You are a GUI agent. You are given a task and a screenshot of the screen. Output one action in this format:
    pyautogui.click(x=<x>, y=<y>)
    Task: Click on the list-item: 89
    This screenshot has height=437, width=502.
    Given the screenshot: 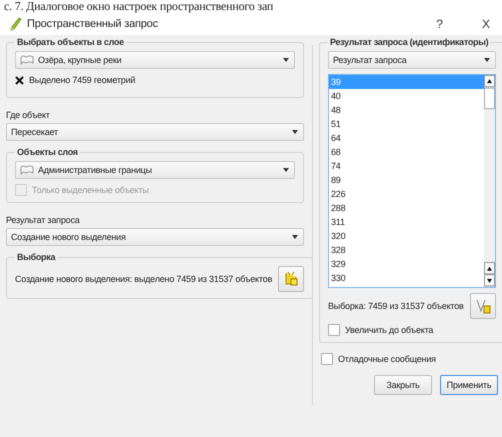 What is the action you would take?
    pyautogui.click(x=406, y=180)
    